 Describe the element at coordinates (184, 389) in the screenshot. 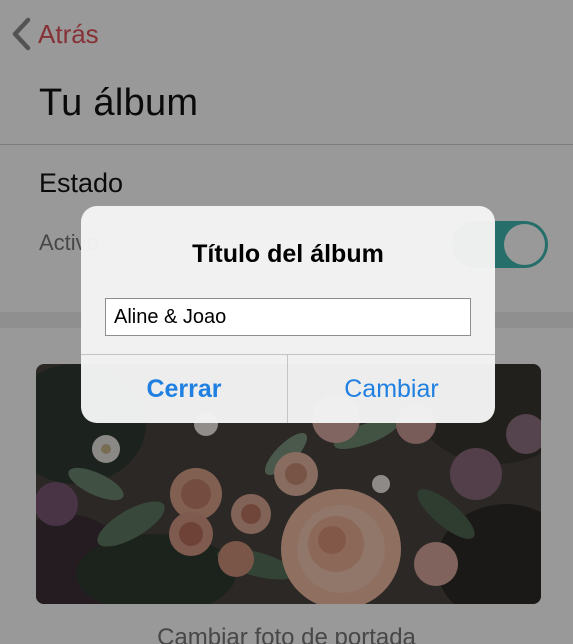

I see `close-button: Cerrar` at that location.